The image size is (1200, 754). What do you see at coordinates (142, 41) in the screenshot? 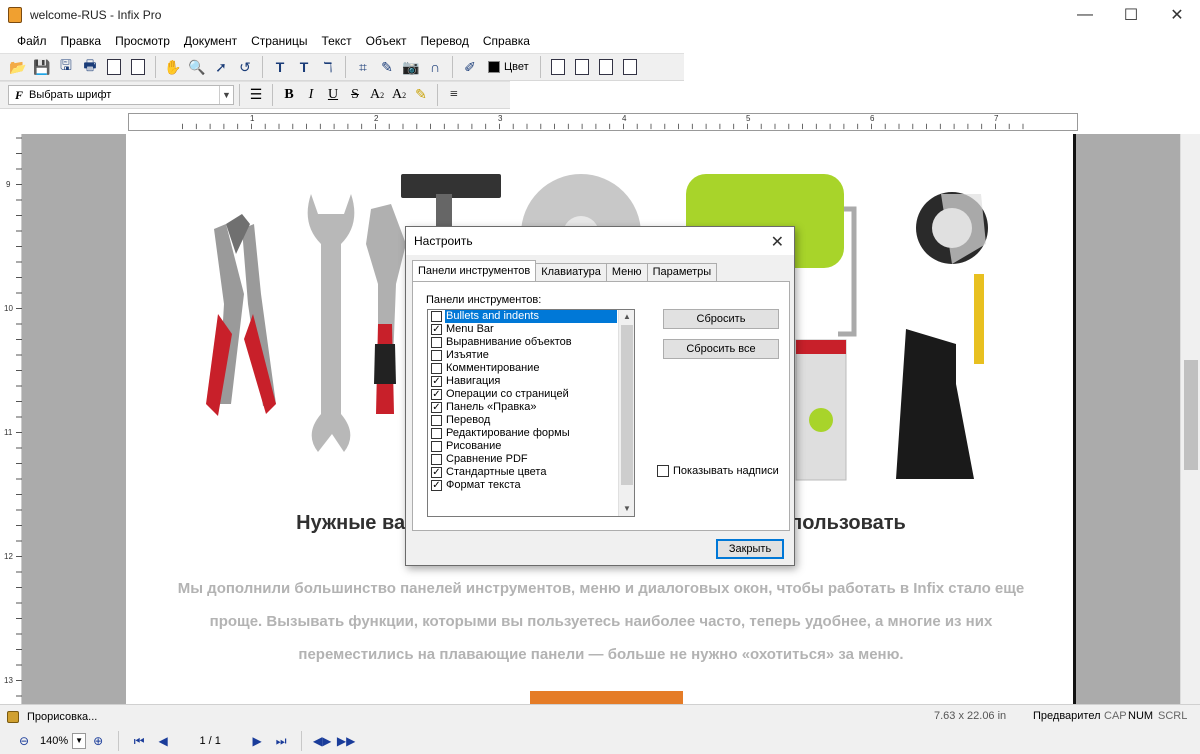
I see `menu-view: Просмотр` at bounding box center [142, 41].